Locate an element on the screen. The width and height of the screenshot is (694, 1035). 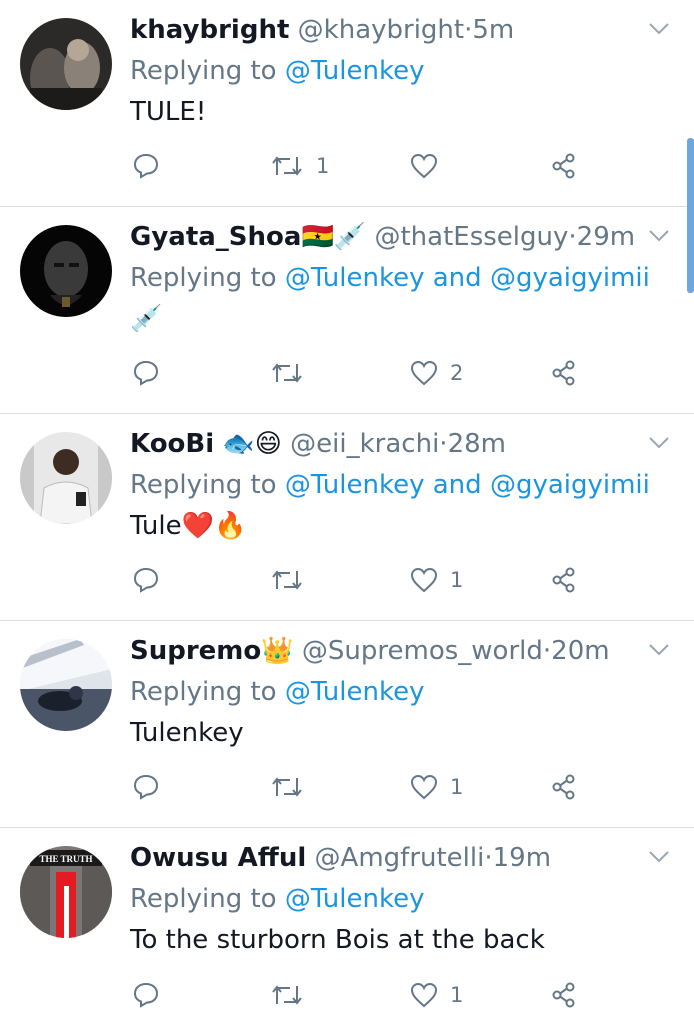
tweet-actions: 2 is located at coordinates (362, 373).